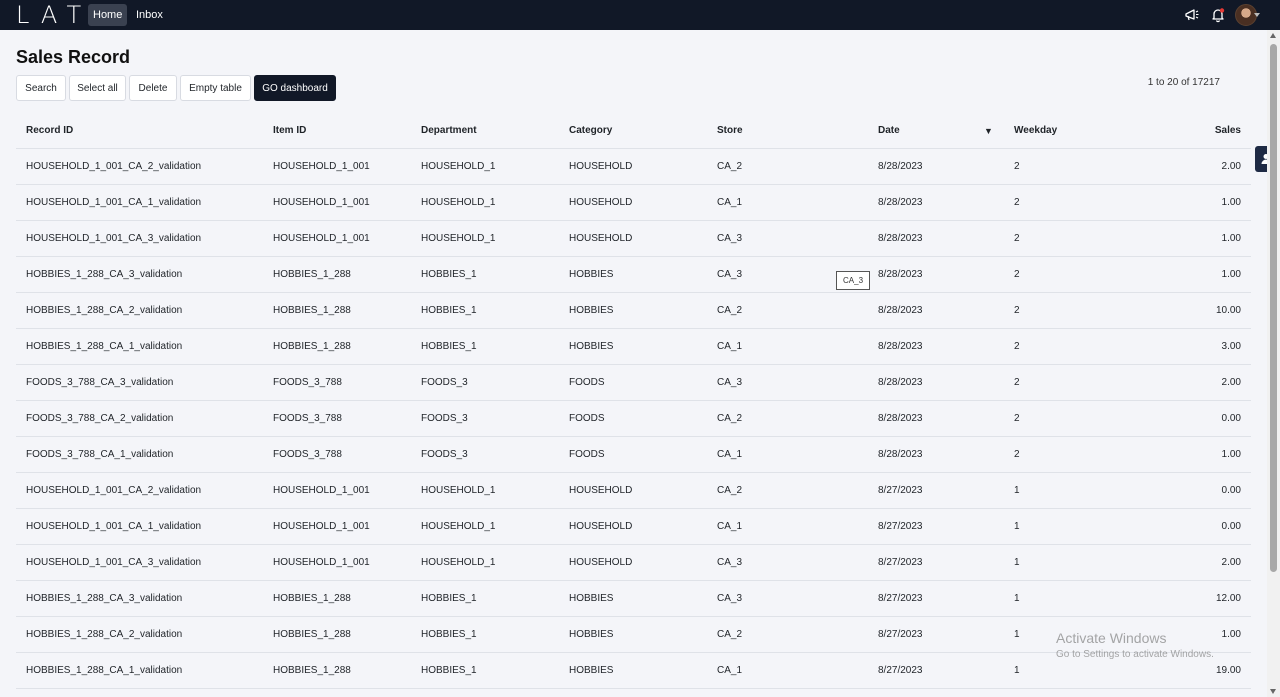 Image resolution: width=1280 pixels, height=697 pixels. Describe the element at coordinates (1183, 82) in the screenshot. I see `pagination-summary: 1 to 20 of 17217` at that location.